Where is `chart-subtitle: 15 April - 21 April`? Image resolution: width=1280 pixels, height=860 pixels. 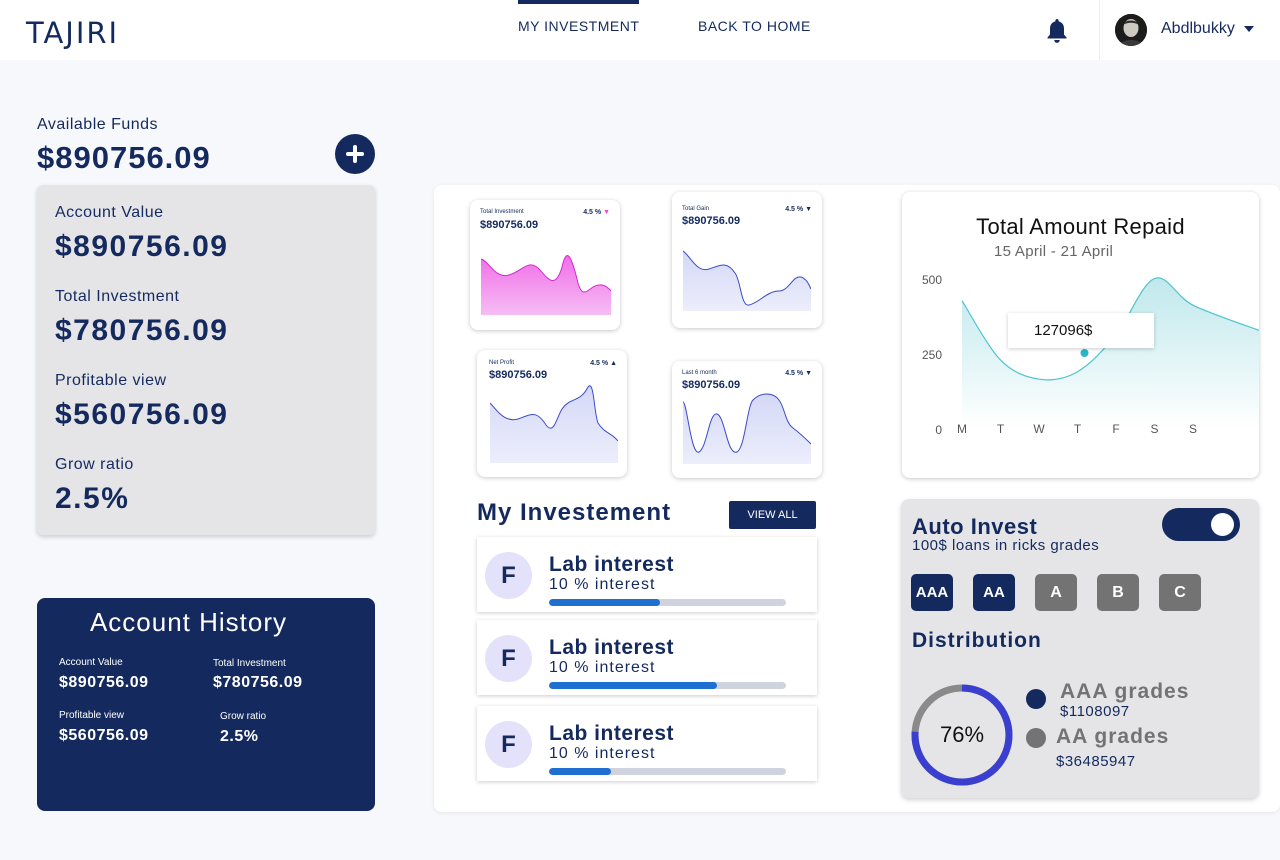 chart-subtitle: 15 April - 21 April is located at coordinates (1054, 251).